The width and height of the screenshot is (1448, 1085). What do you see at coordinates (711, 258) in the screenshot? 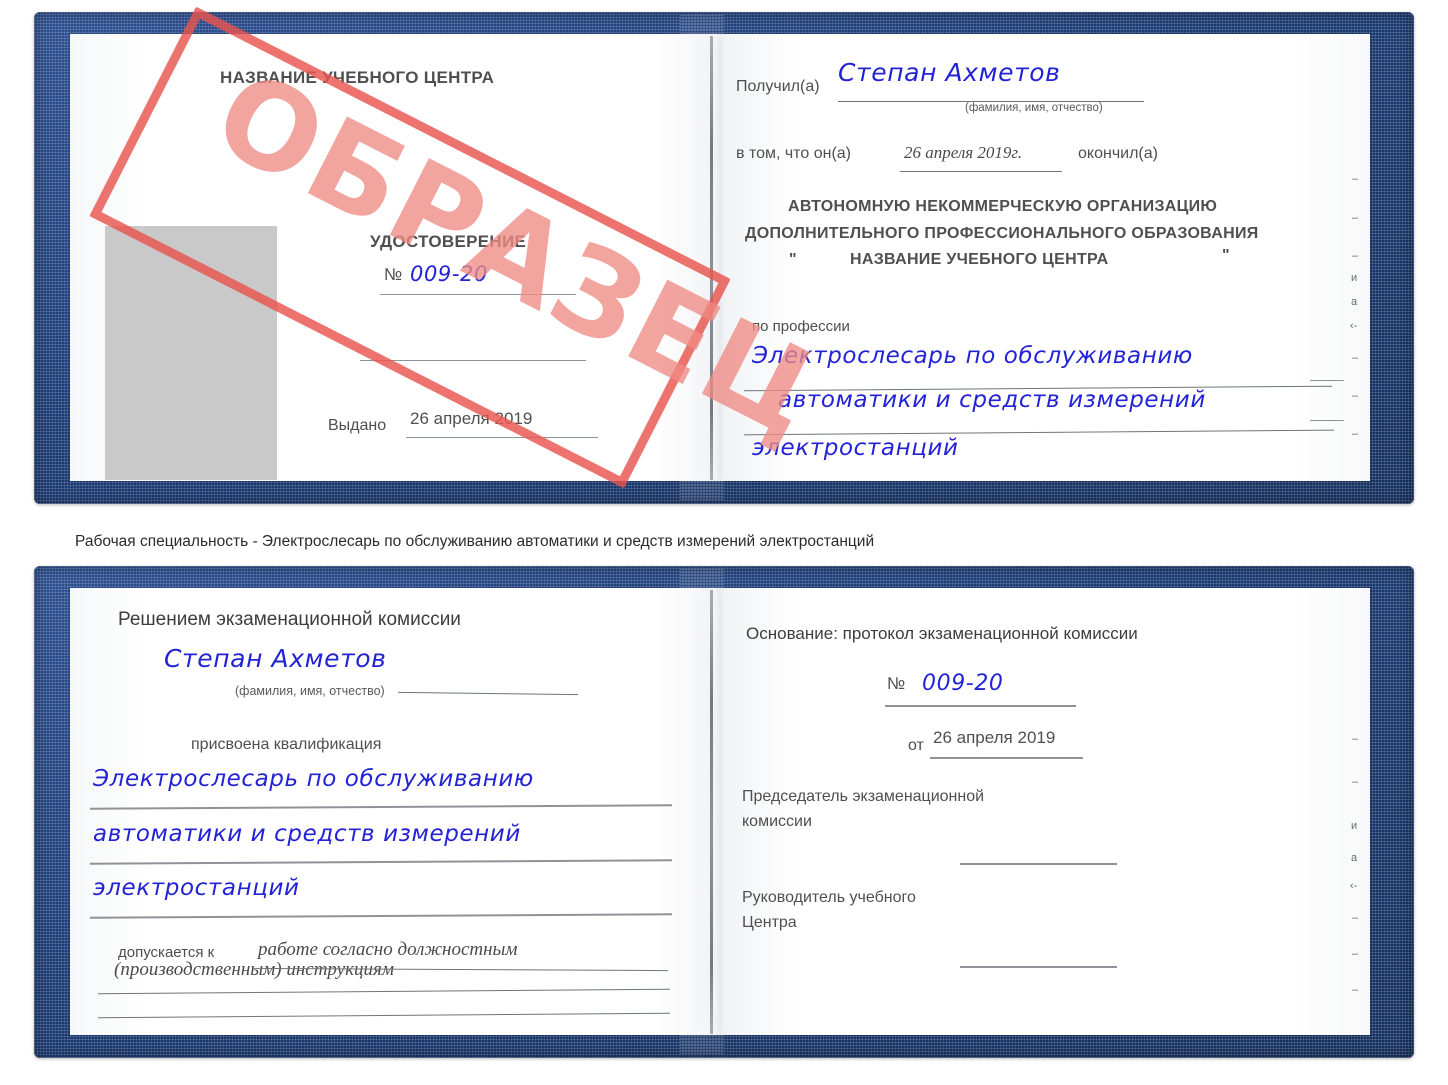
I see `top-certificate-spine` at bounding box center [711, 258].